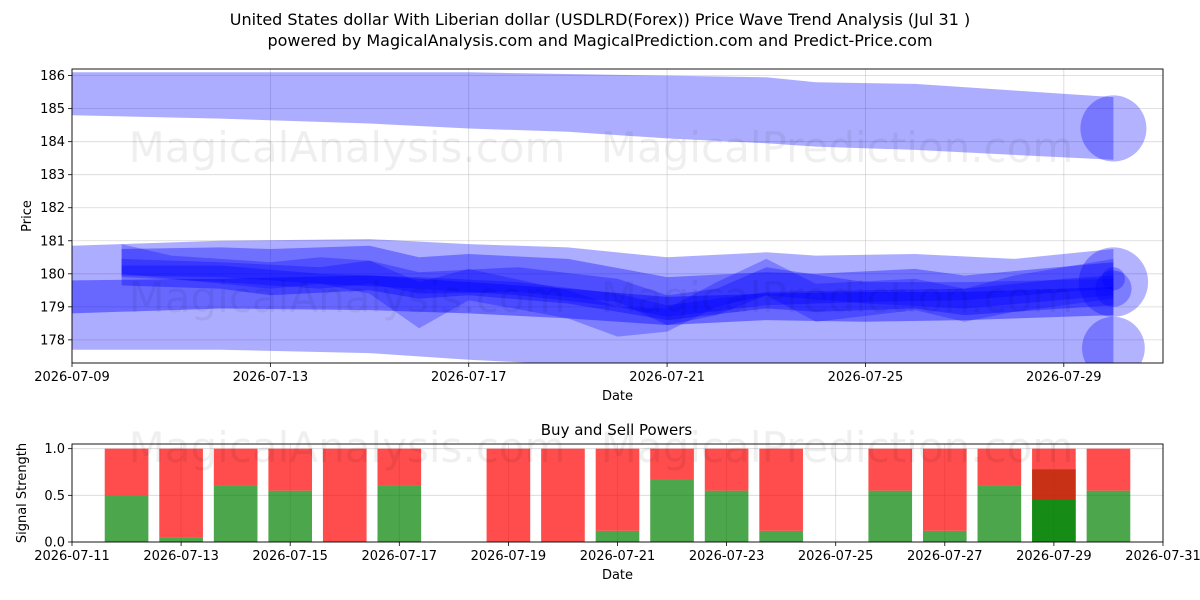  I want to click on buy-sell-title: Buy and Sell Powers, so click(617, 430).